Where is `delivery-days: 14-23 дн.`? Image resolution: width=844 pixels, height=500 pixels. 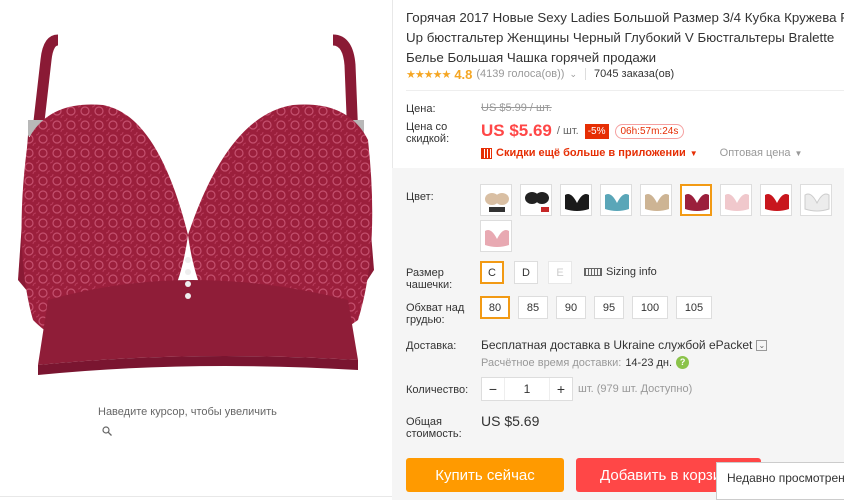
delivery-days: 14-23 дн. is located at coordinates (649, 362).